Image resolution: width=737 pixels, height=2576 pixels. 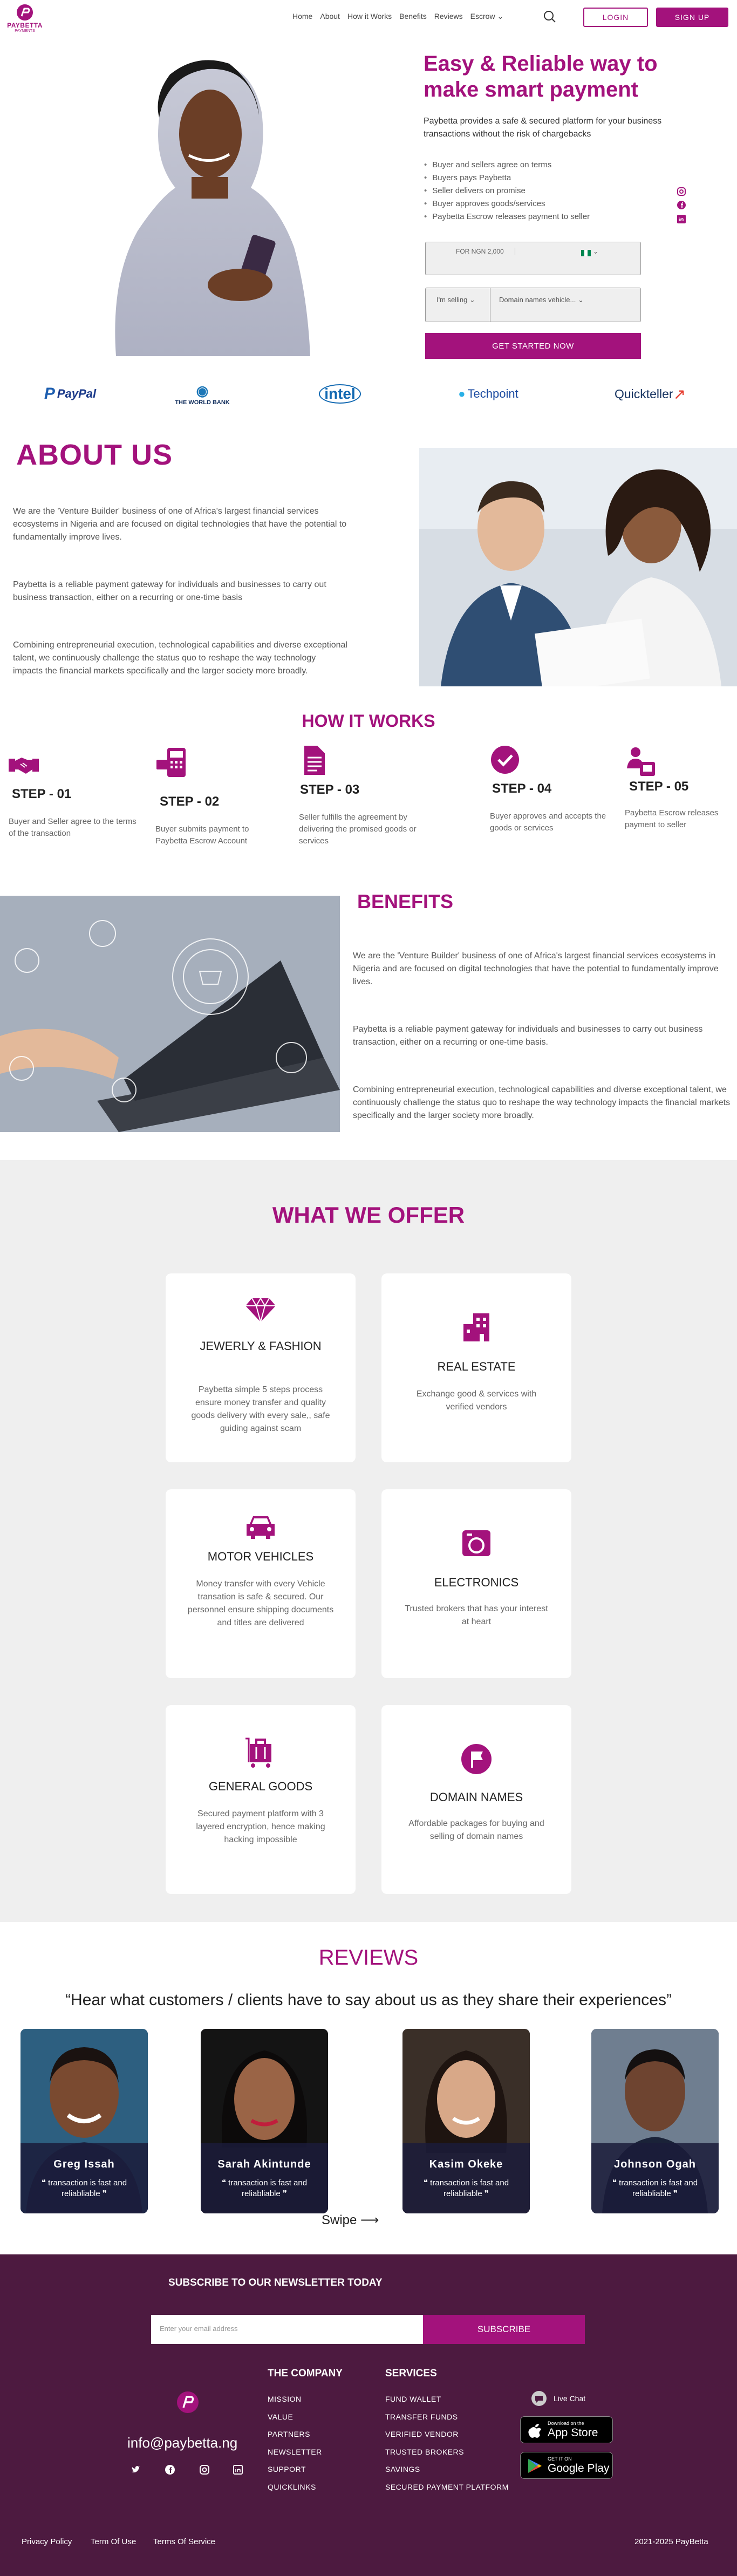 What do you see at coordinates (202, 390) in the screenshot?
I see `globe-icon: ◉` at bounding box center [202, 390].